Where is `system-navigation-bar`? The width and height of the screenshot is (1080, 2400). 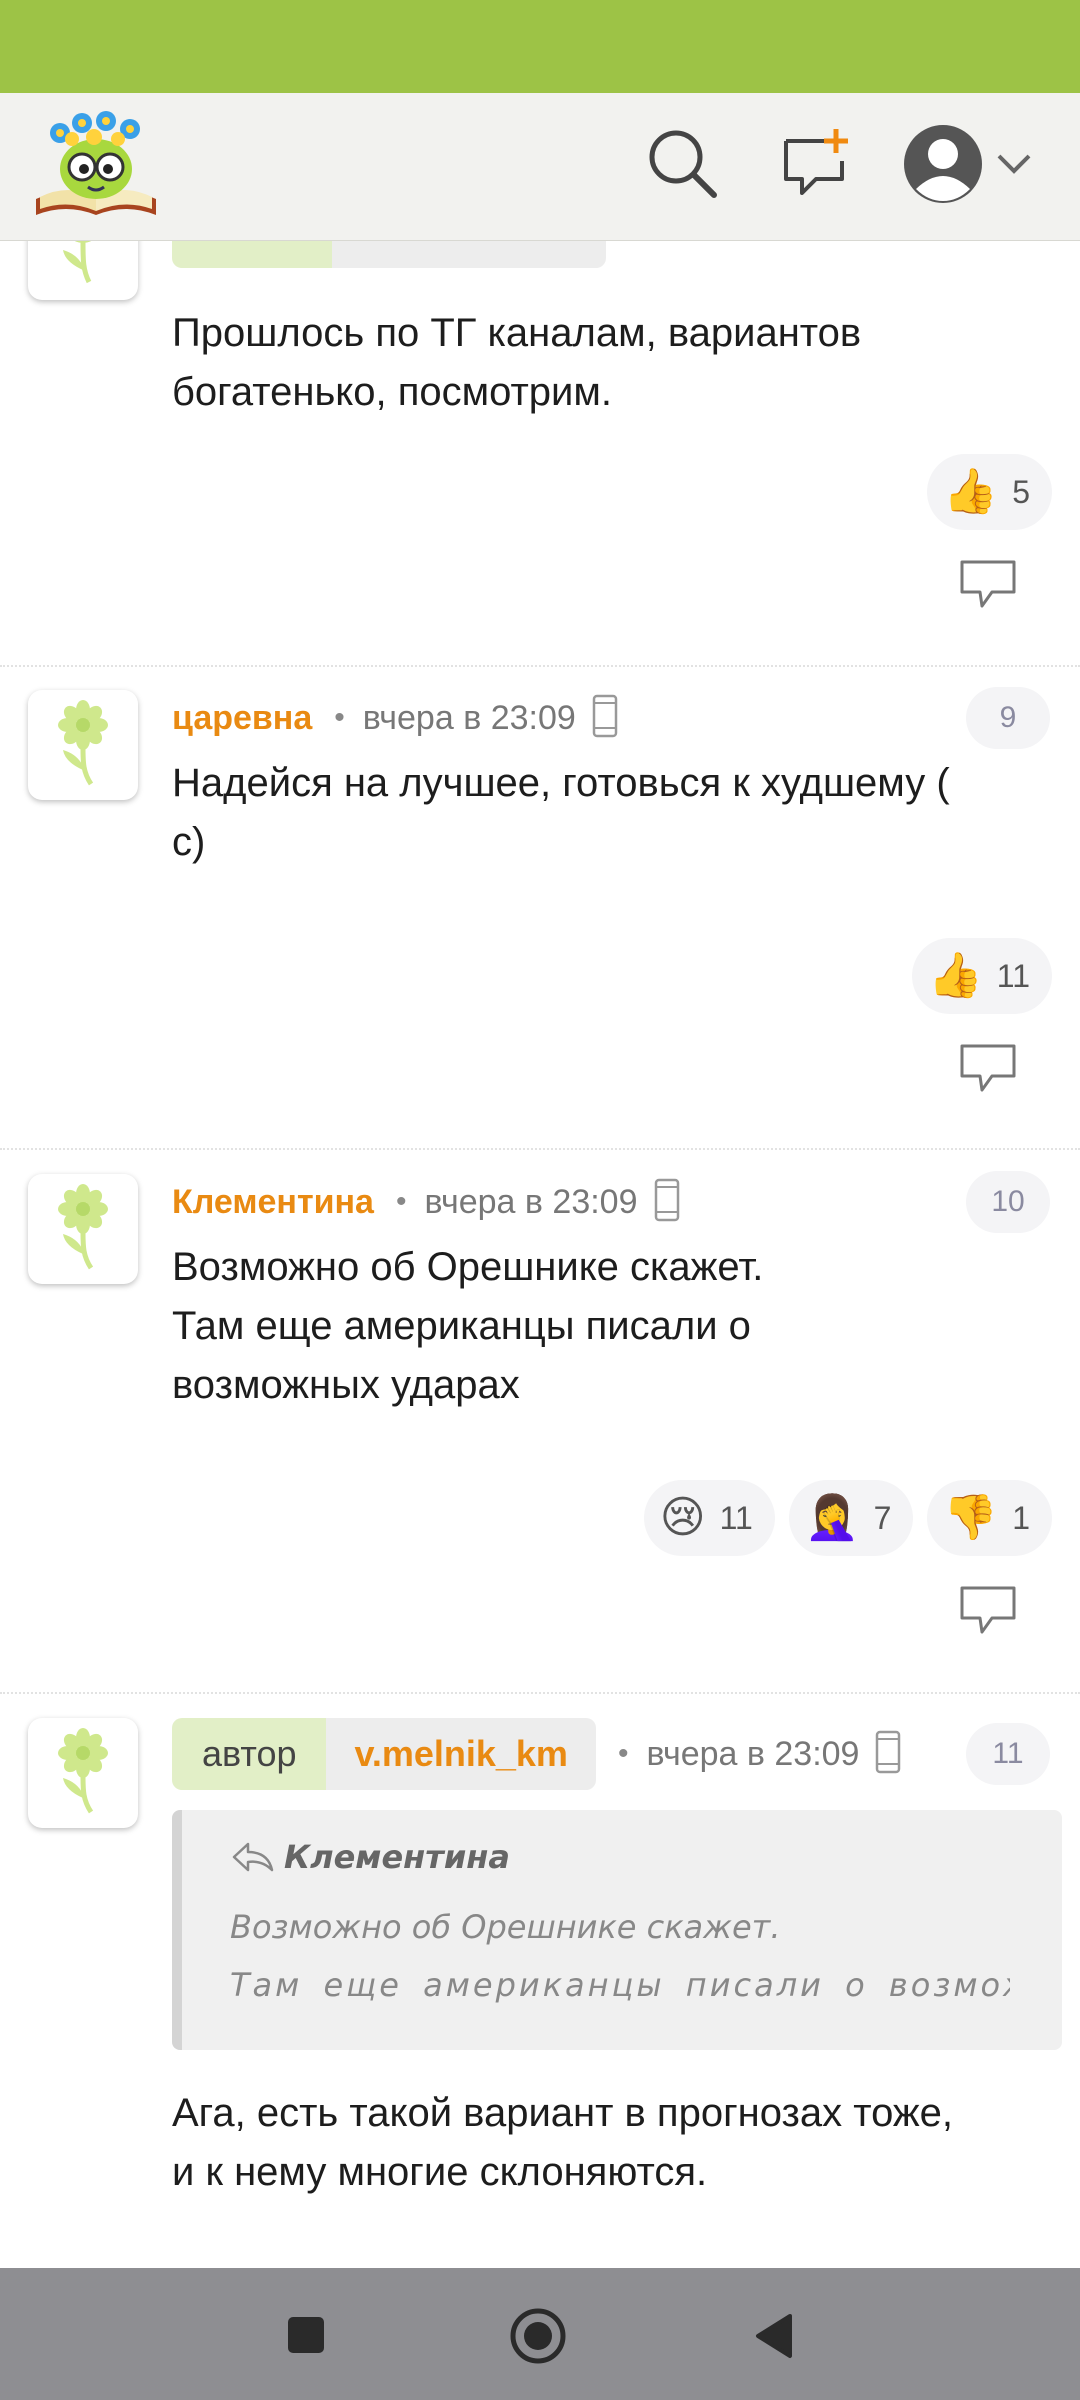 system-navigation-bar is located at coordinates (540, 2334).